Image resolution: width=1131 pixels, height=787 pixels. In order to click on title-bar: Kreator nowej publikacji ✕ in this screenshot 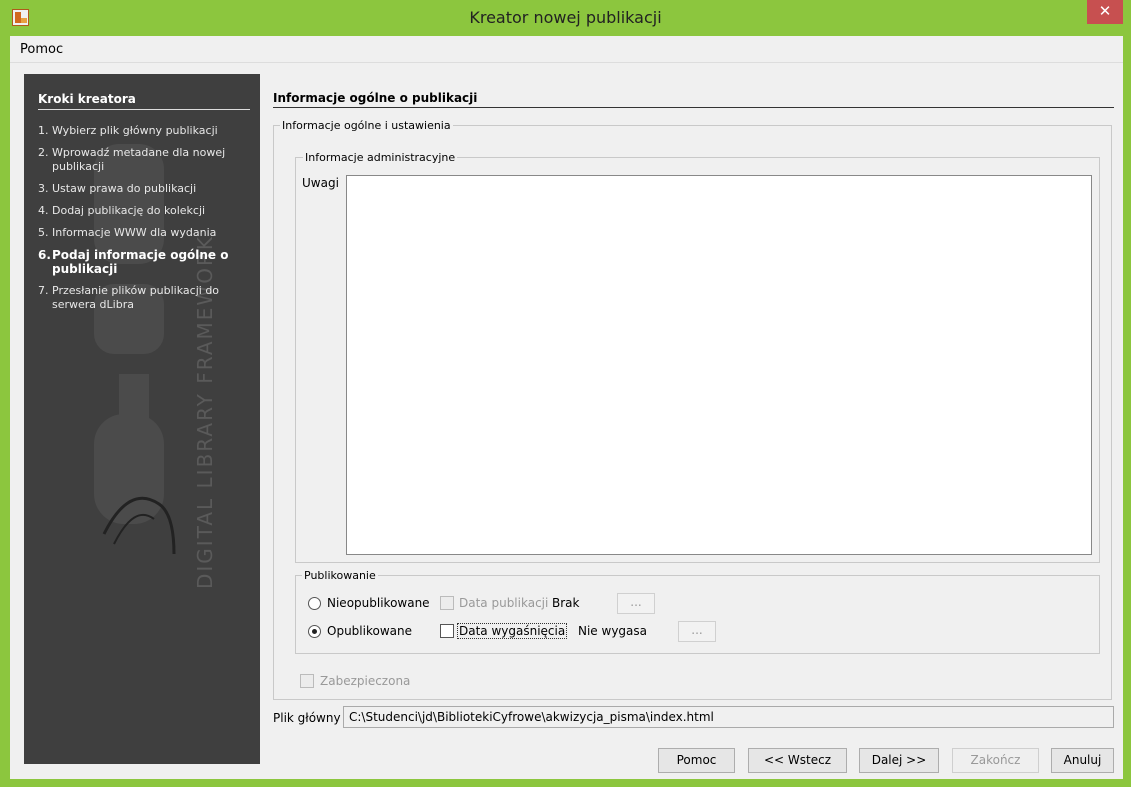, I will do `click(565, 18)`.